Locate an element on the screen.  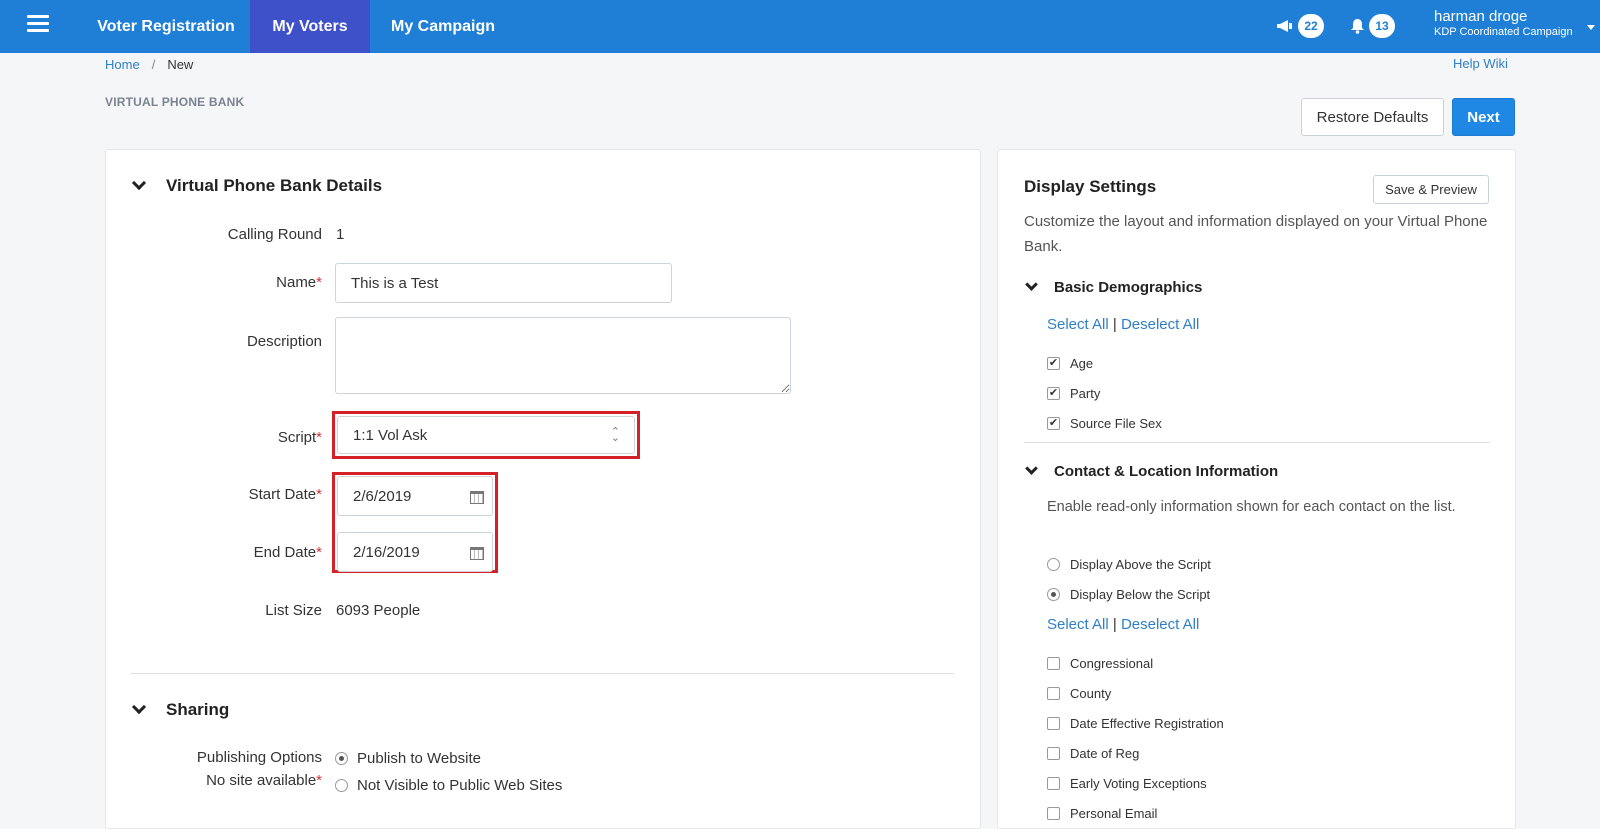
caret-down-icon is located at coordinates (1591, 27).